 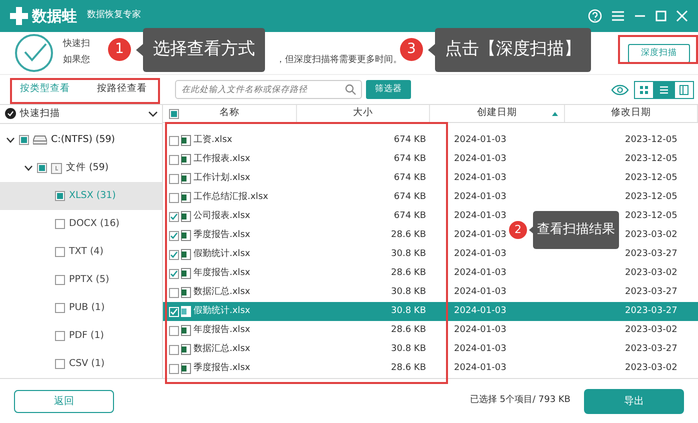 I want to click on column-header: 创建日期, so click(x=497, y=113).